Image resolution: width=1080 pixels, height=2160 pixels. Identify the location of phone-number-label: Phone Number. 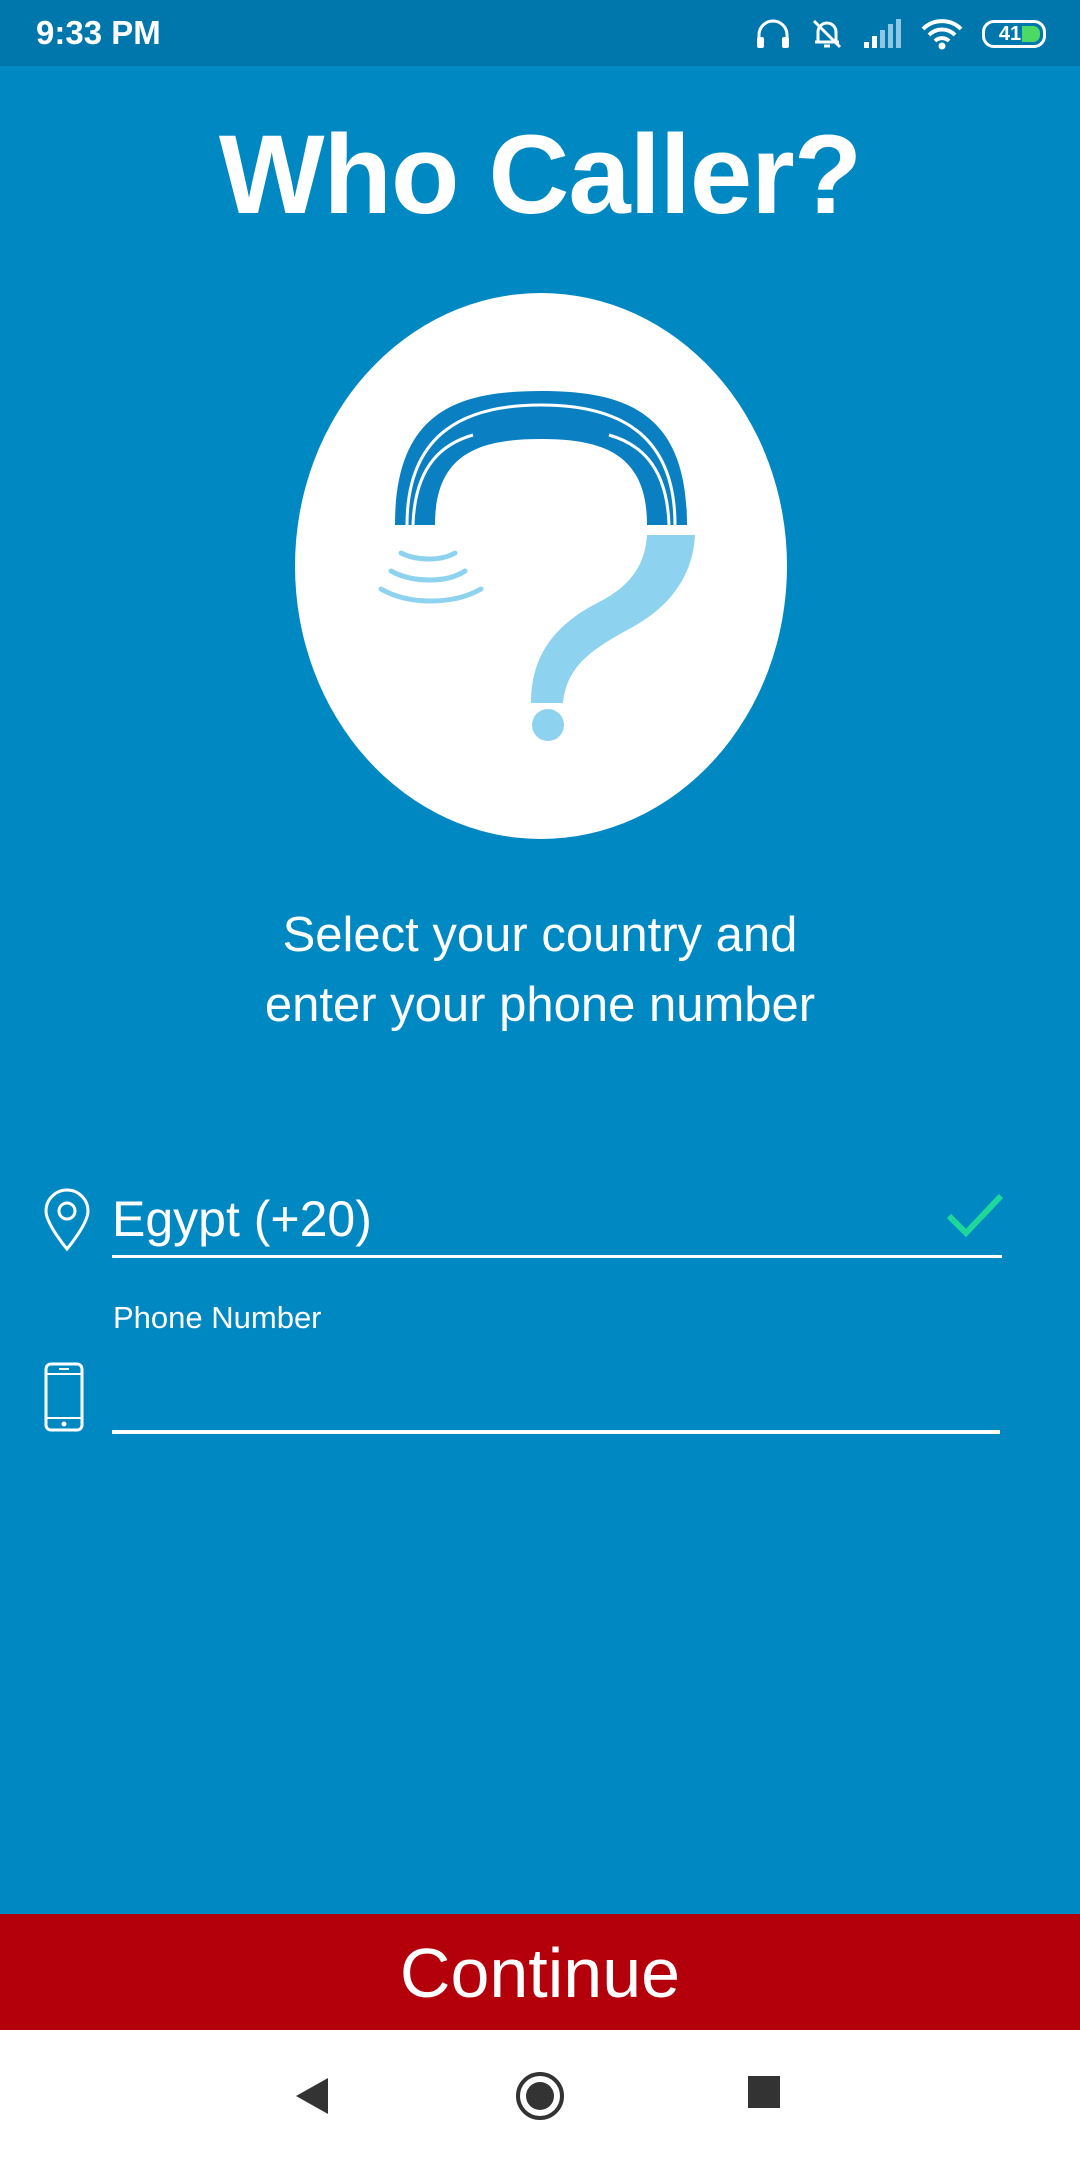
(217, 1317).